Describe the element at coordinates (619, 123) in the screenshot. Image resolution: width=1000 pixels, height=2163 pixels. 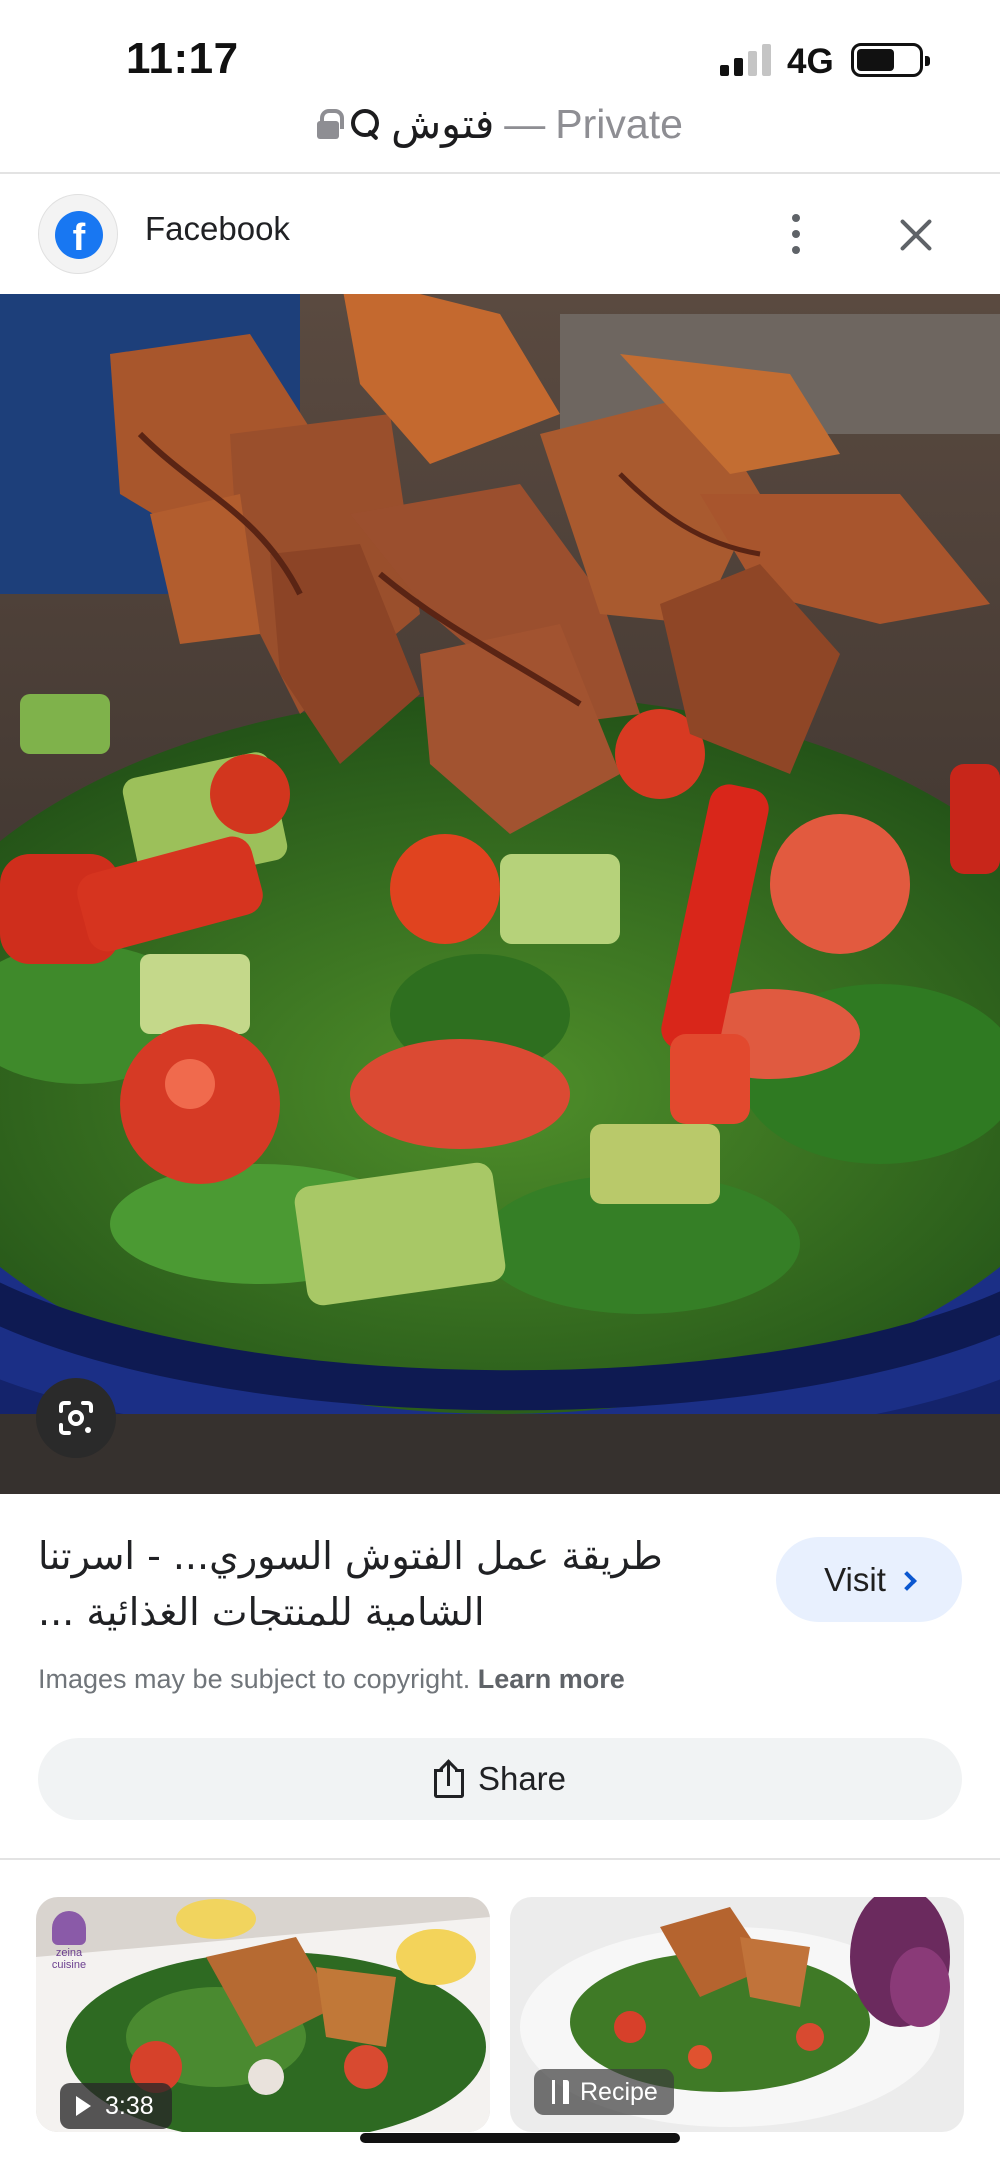
I see `browsing-mode: Private` at that location.